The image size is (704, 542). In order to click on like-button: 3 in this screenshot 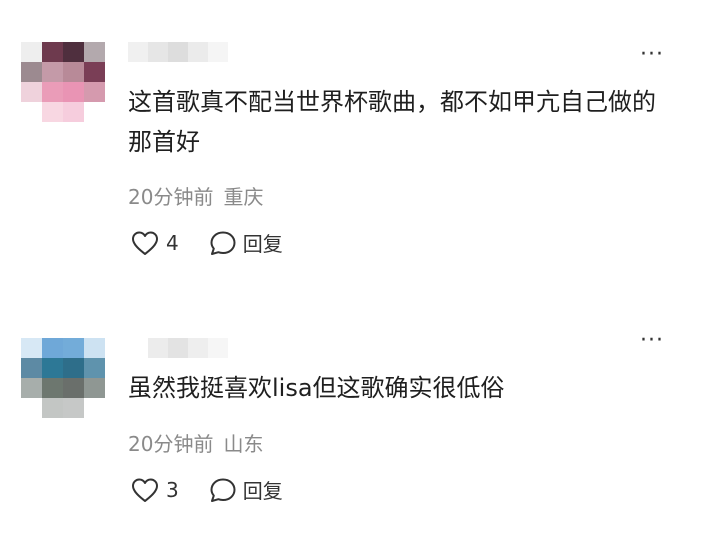, I will do `click(154, 490)`.